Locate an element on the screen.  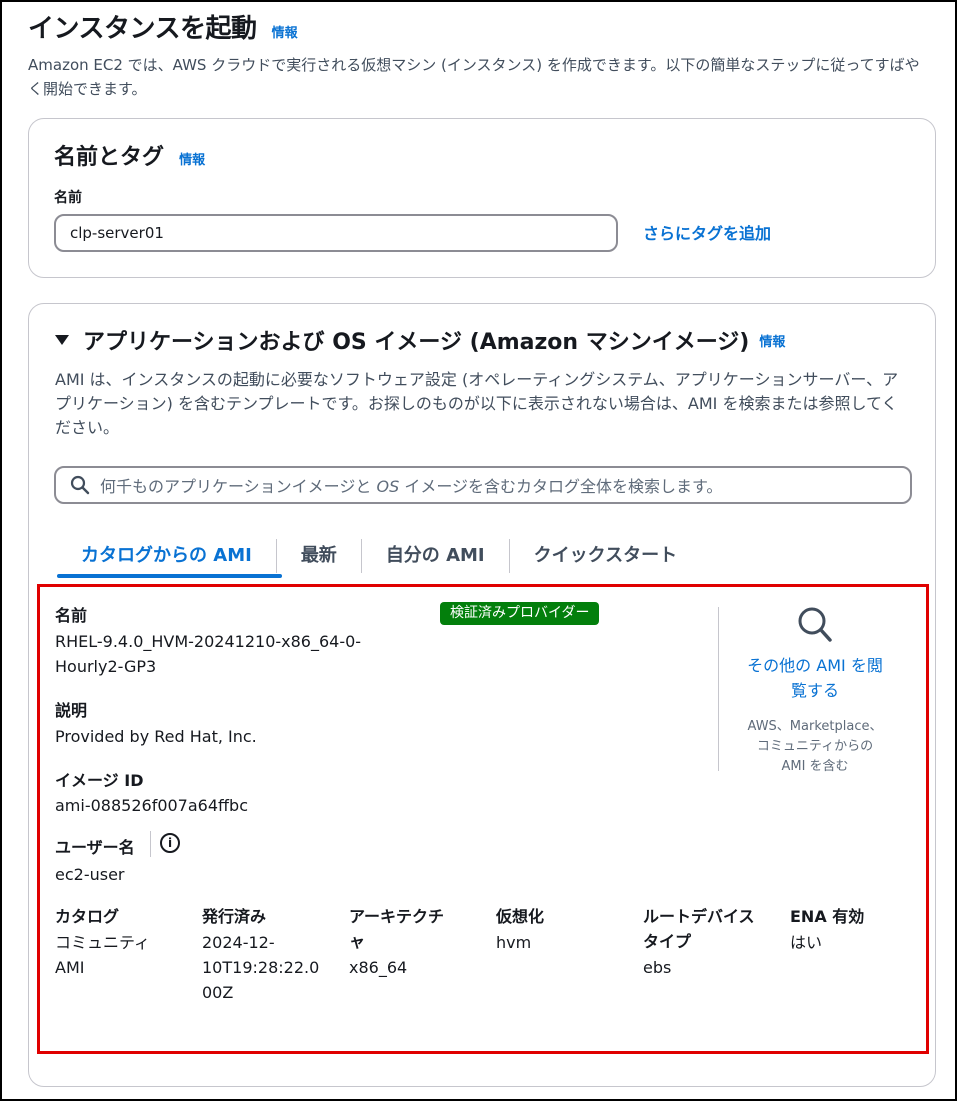
virtualization-label: 仮想化 is located at coordinates (520, 916).